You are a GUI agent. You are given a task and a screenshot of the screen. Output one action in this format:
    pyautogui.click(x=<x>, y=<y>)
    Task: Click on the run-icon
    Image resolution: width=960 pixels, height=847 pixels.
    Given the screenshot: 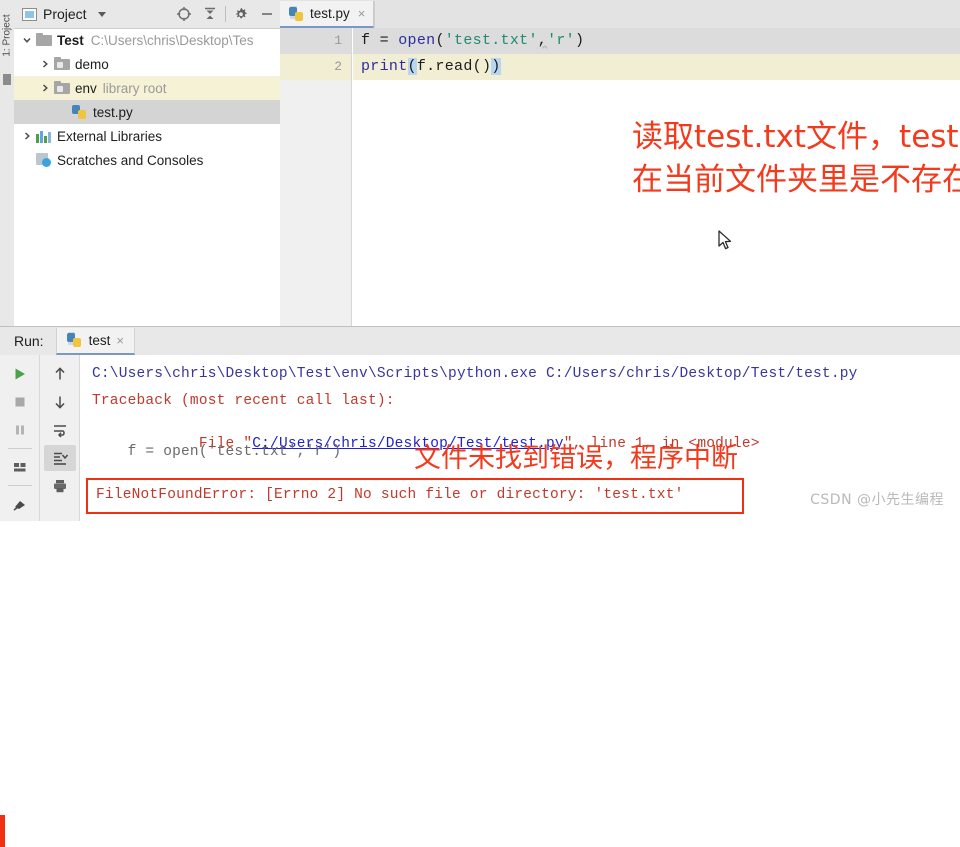 What is the action you would take?
    pyautogui.click(x=20, y=374)
    